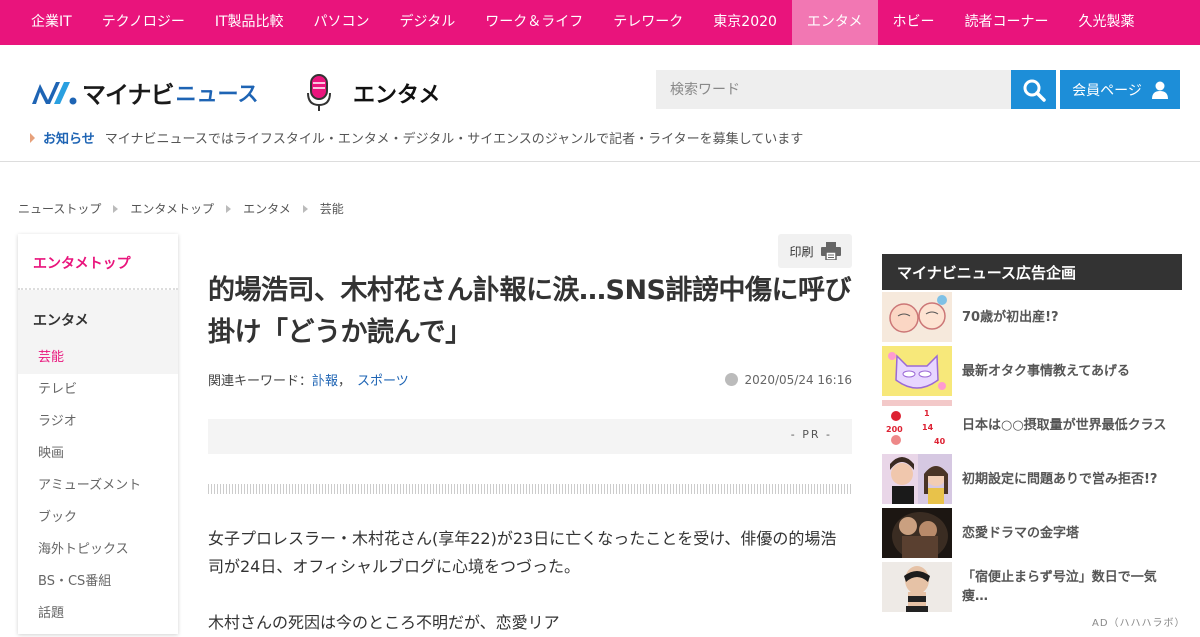 This screenshot has height=637, width=1200. I want to click on search-icon, so click(1034, 90).